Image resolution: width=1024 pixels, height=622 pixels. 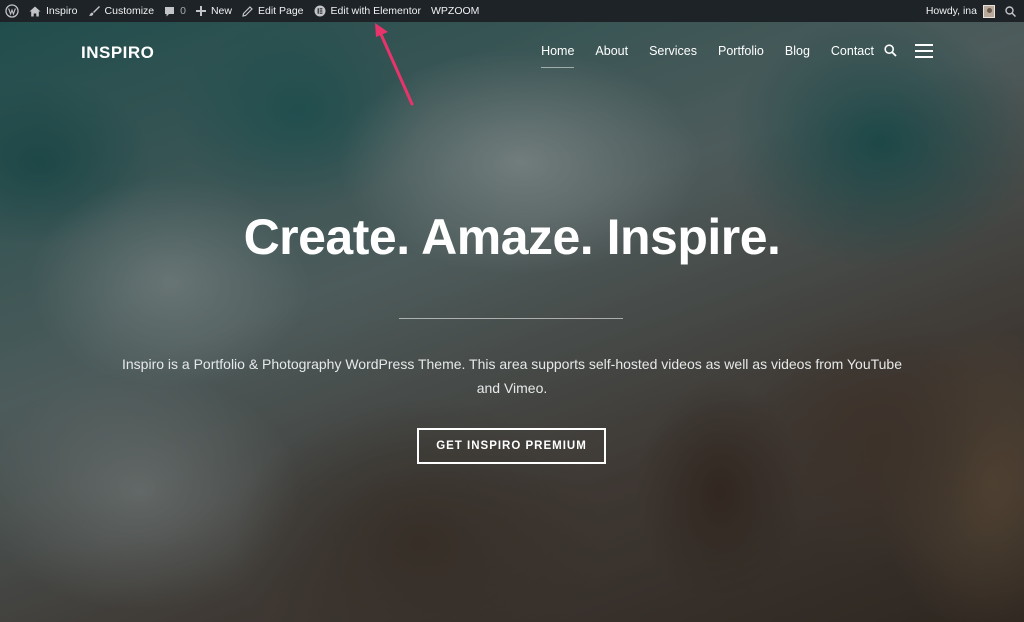 I want to click on new-content-menu: New, so click(x=214, y=11).